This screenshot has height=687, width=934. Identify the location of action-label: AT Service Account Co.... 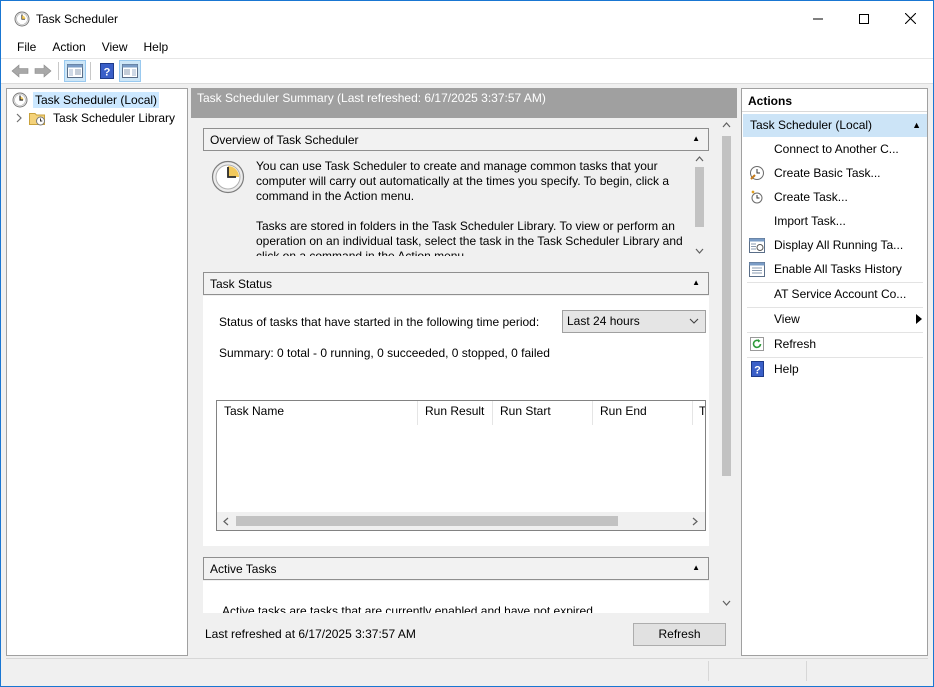
(840, 294).